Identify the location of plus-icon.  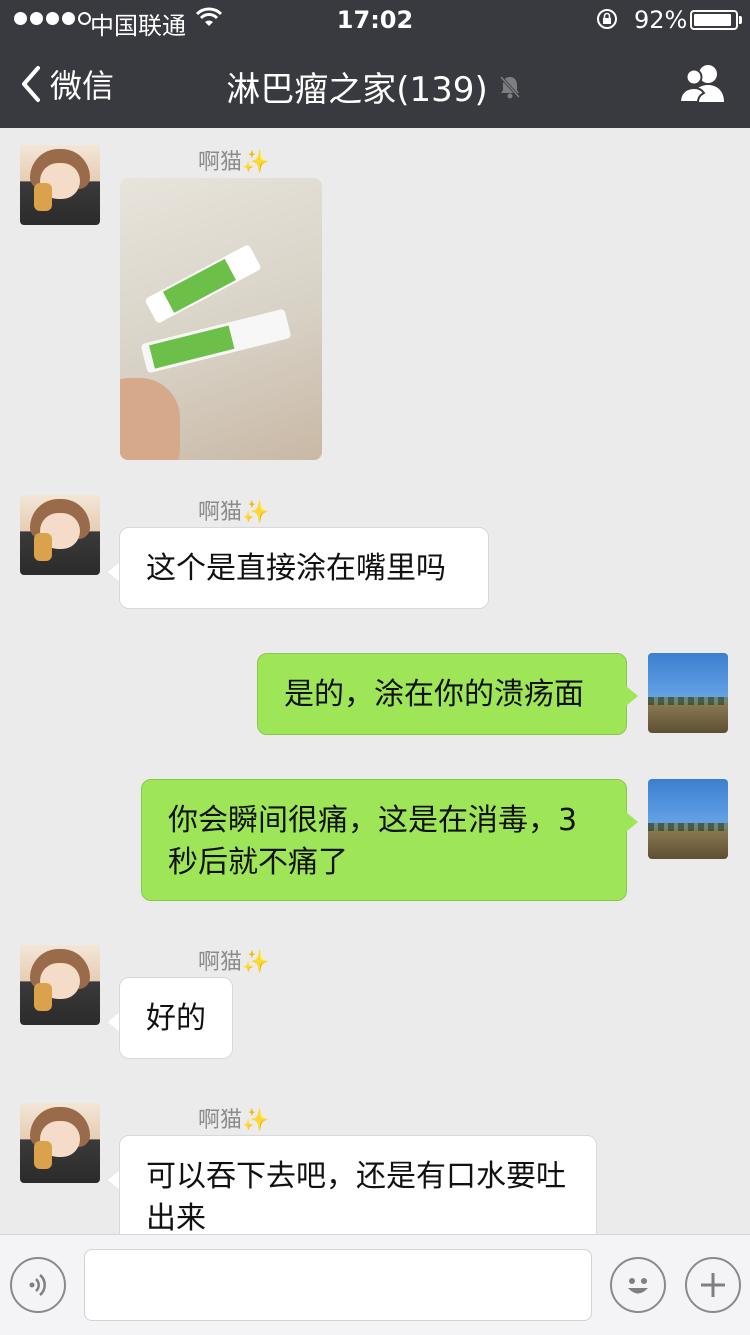
(713, 1285).